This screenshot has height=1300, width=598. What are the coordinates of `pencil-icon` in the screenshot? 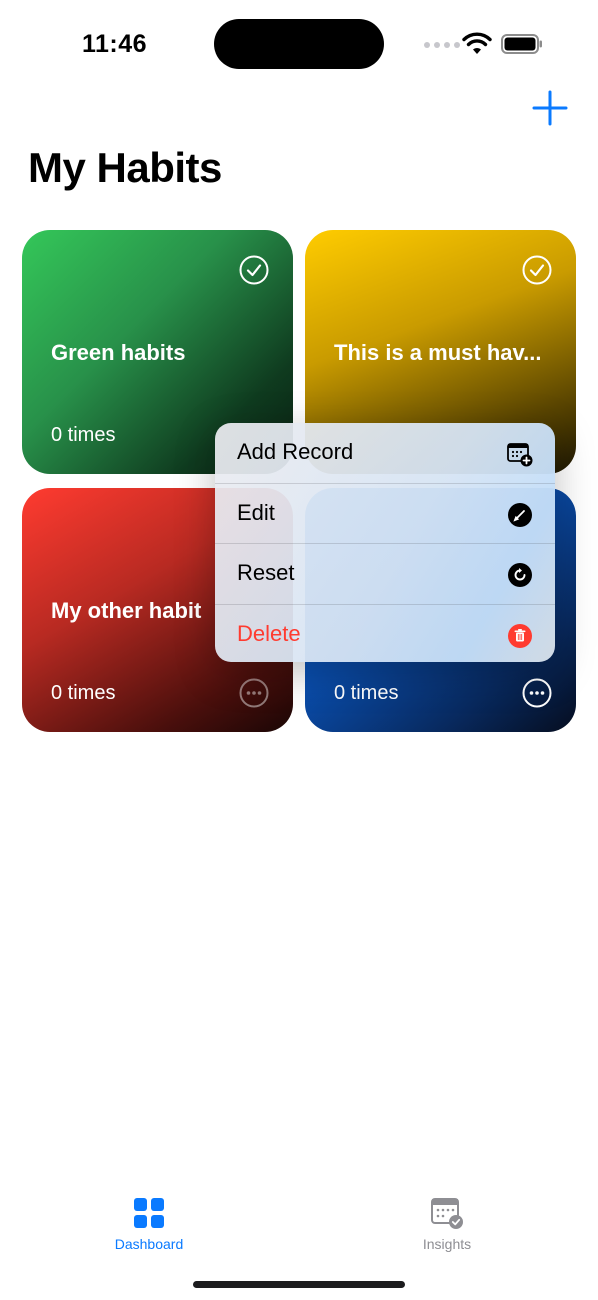 It's located at (520, 514).